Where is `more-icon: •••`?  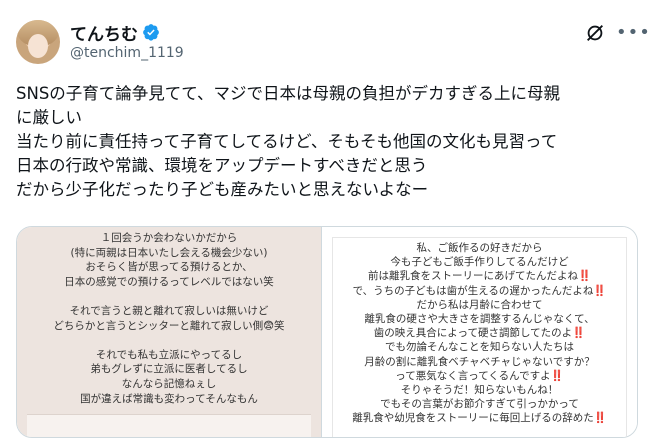 more-icon: ••• is located at coordinates (632, 32).